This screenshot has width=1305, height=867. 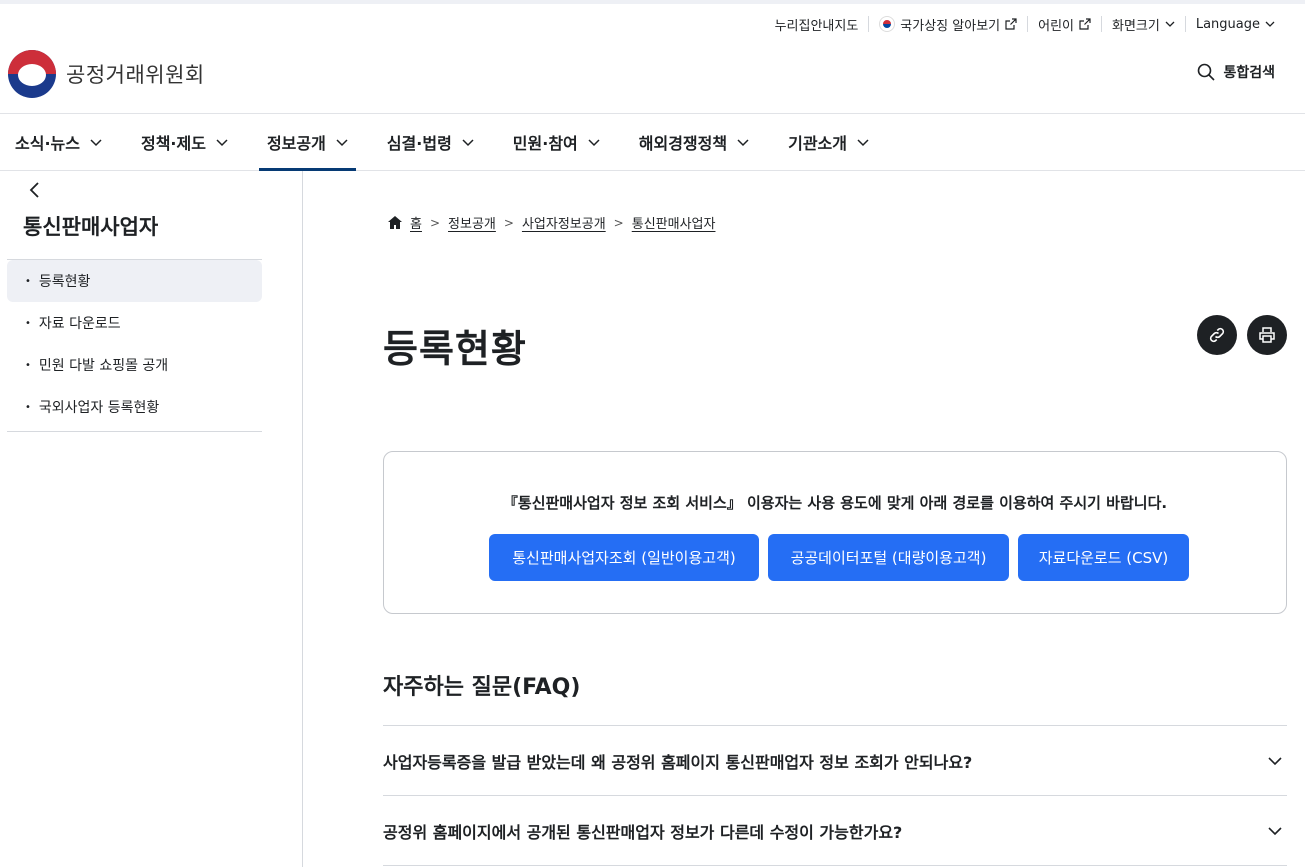 I want to click on nav-item-label: 민원·참여, so click(x=545, y=143).